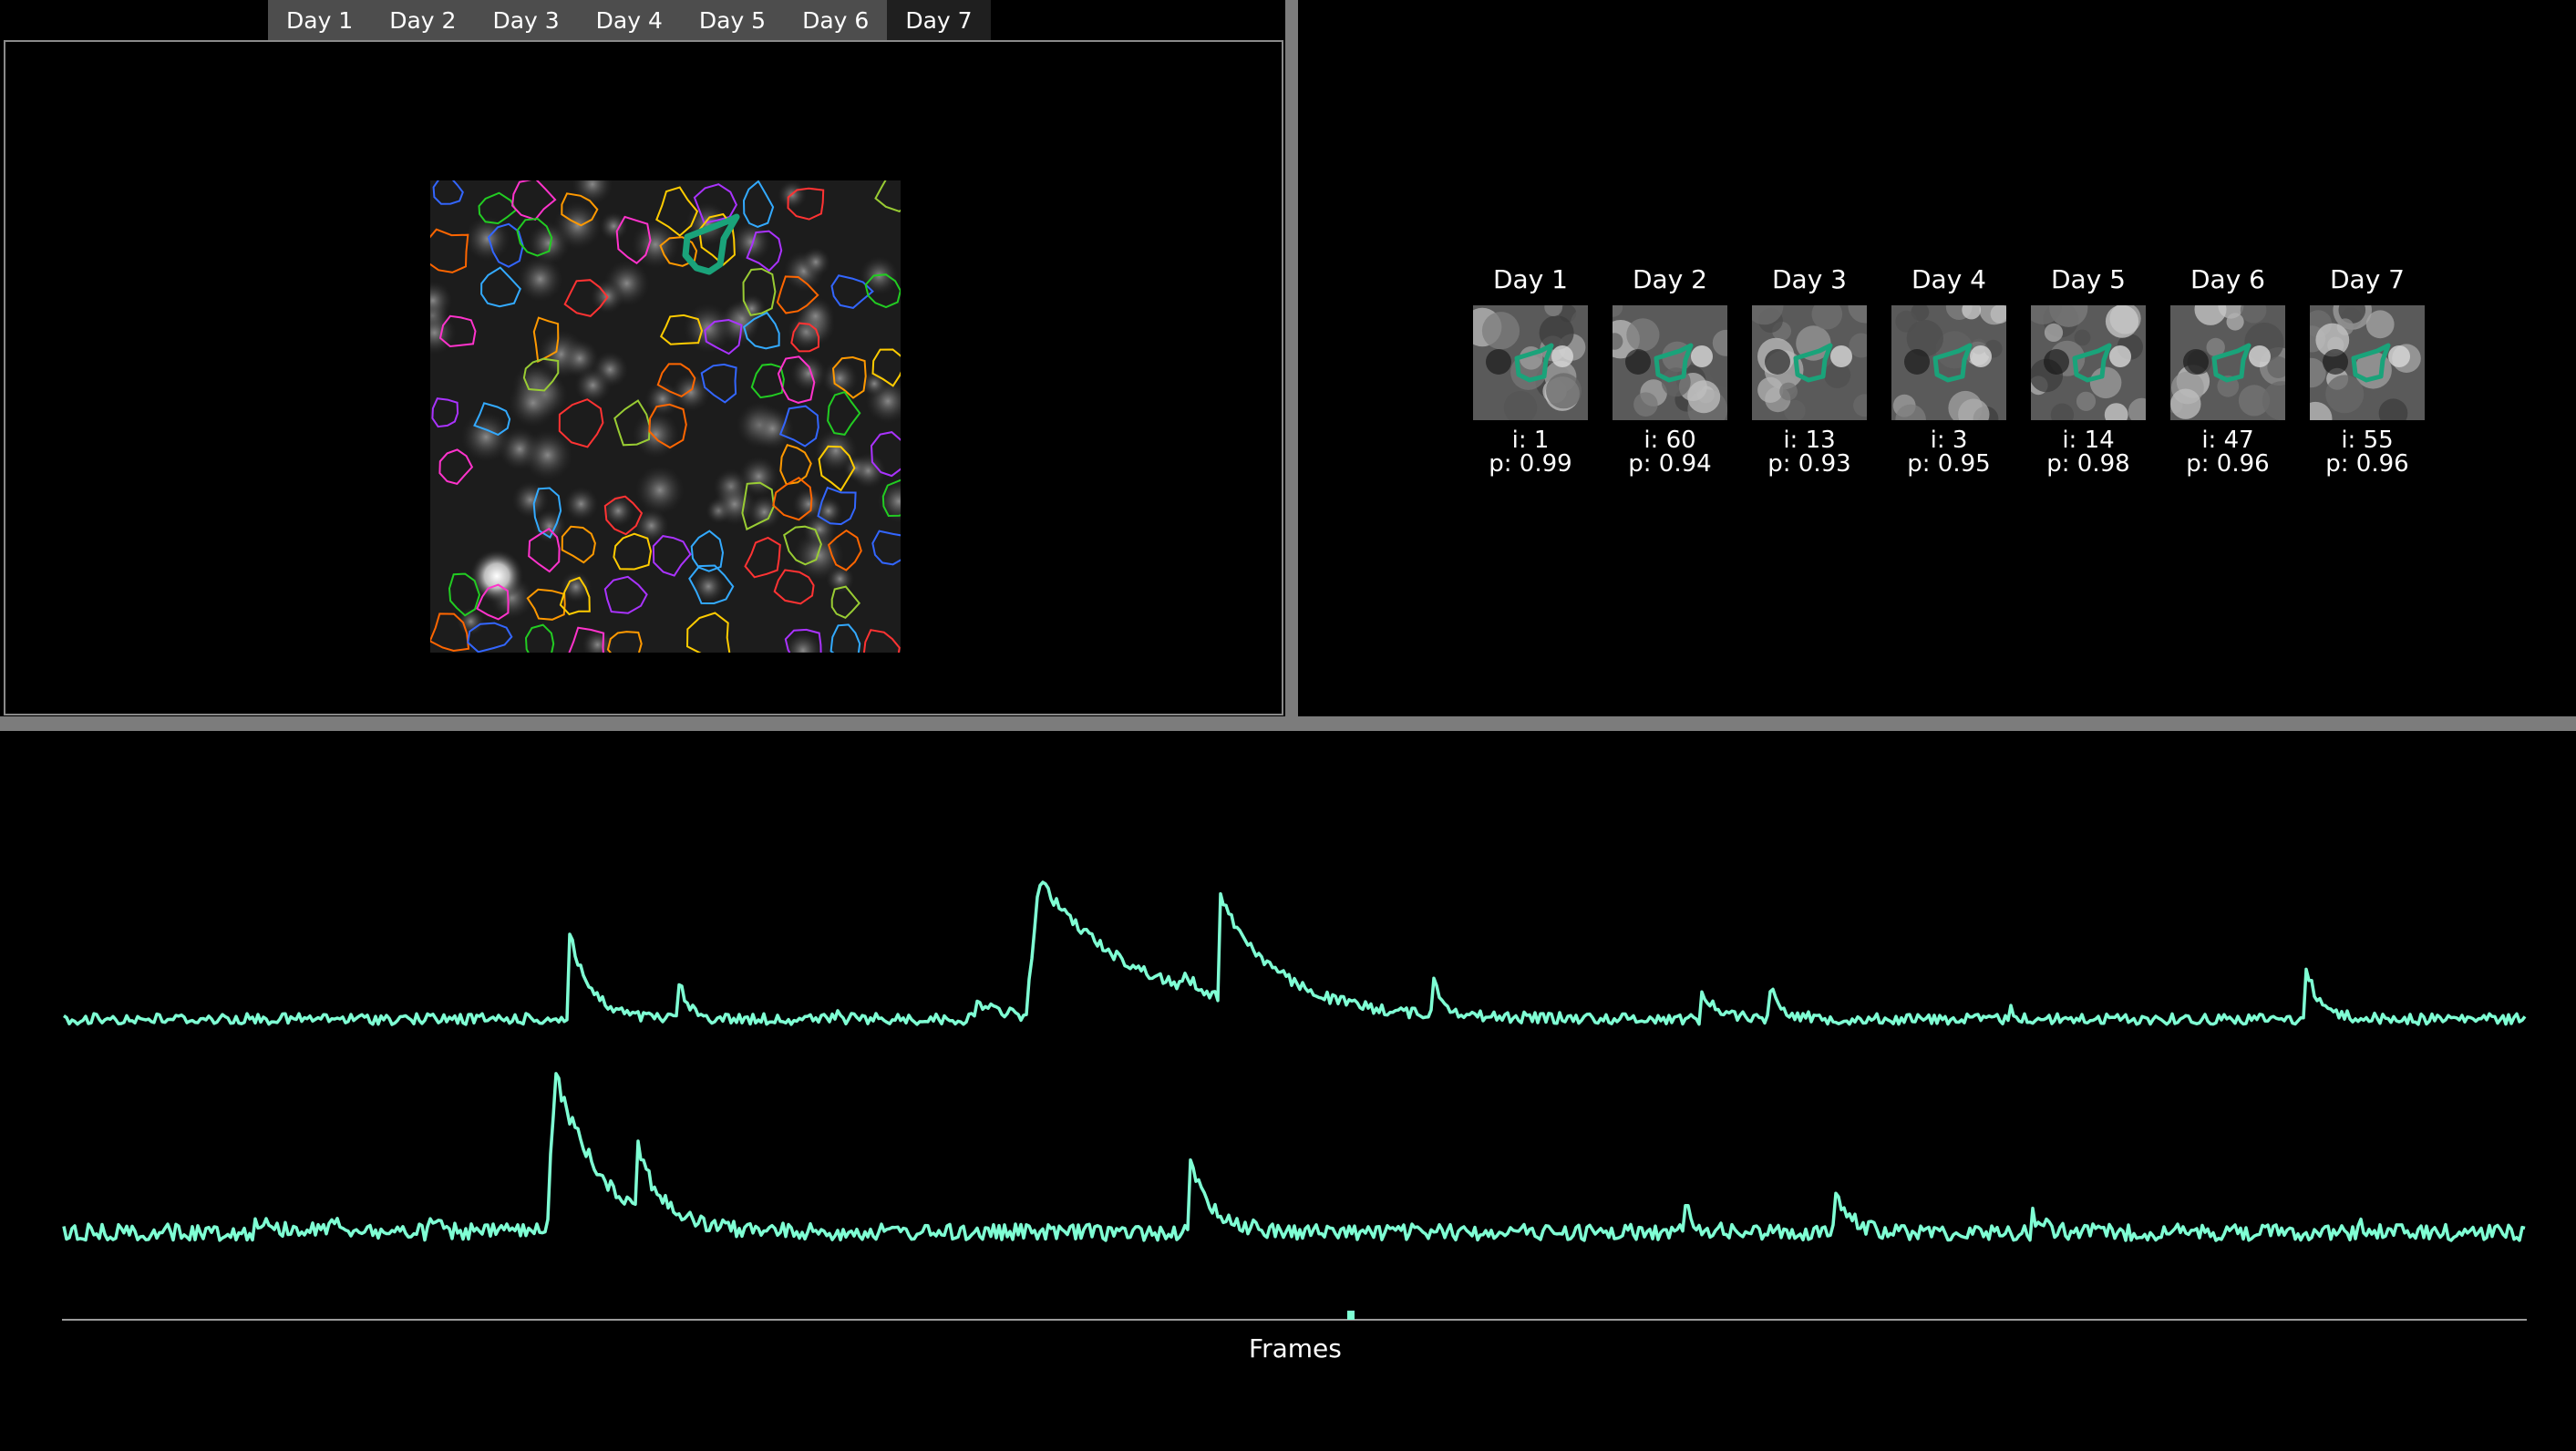 The width and height of the screenshot is (2576, 1451). I want to click on thumbnail-day-5: Day 5 i: 14 p: 0.98, so click(2088, 370).